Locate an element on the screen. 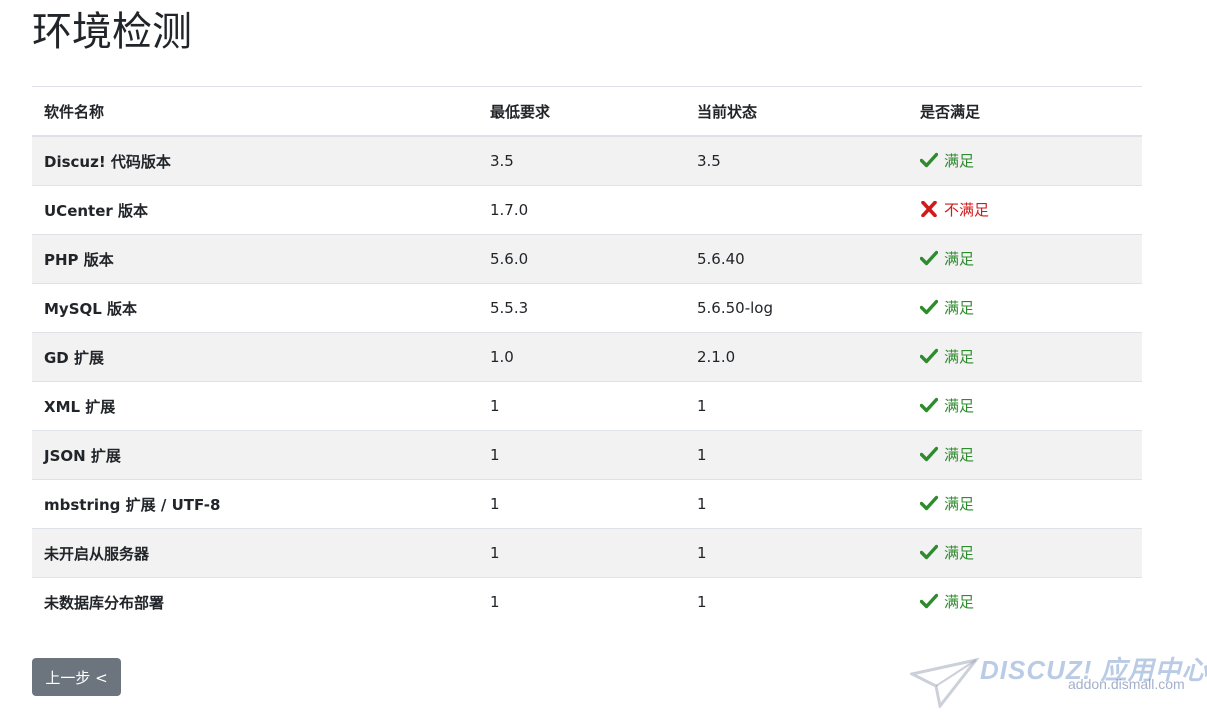 The height and width of the screenshot is (721, 1207). cell-software-name: JSON 扩展 is located at coordinates (255, 455).